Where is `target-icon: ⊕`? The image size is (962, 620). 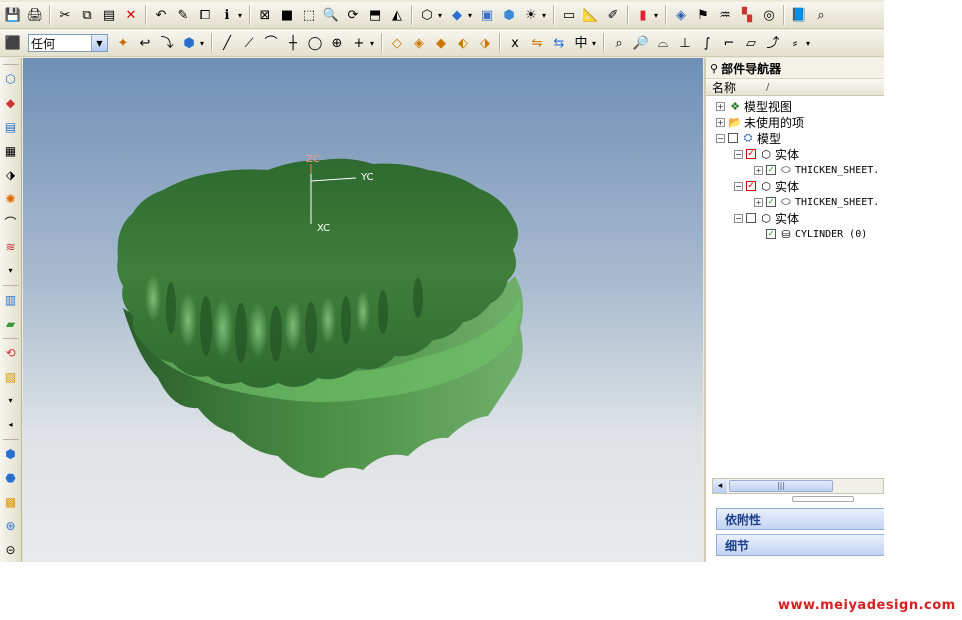 target-icon: ⊕ is located at coordinates (337, 43).